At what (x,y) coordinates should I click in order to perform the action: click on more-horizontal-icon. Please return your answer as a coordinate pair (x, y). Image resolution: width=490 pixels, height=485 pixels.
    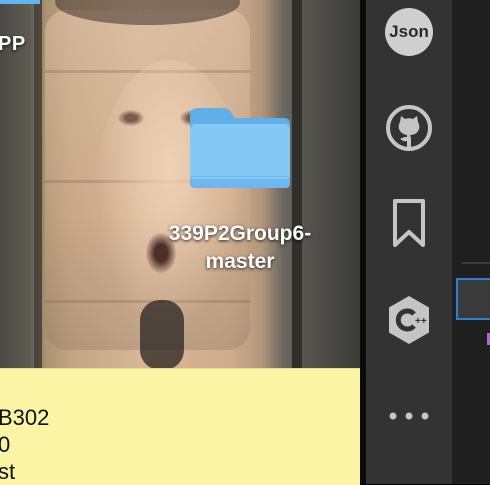
    Looking at the image, I should click on (409, 416).